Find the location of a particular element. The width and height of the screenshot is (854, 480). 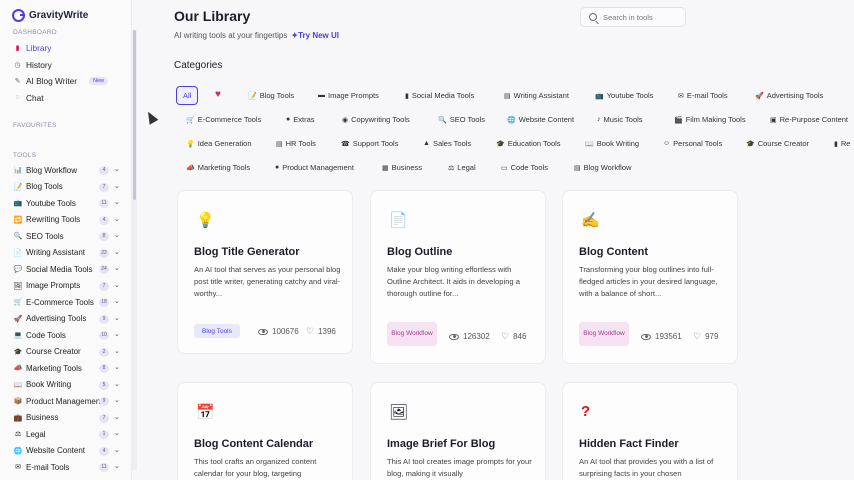

category-chip-social-media: ▮ Social Media Tools is located at coordinates (439, 95).